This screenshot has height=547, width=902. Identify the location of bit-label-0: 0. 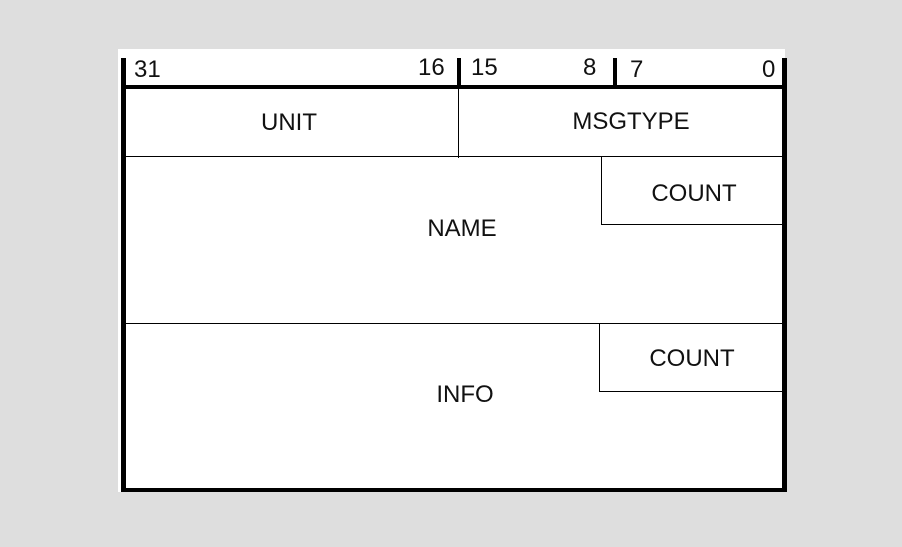
(769, 69).